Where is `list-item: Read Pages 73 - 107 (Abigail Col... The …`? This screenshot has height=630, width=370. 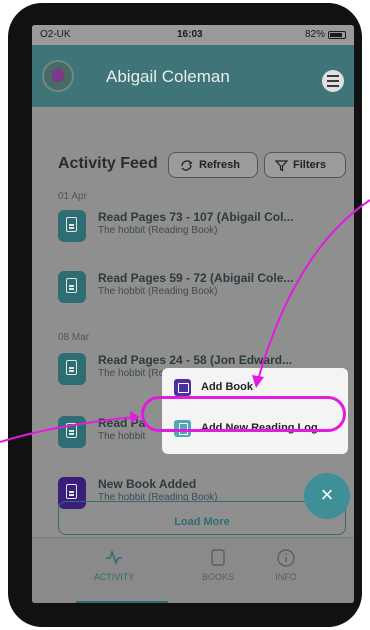 list-item: Read Pages 73 - 107 (Abigail Col... The … is located at coordinates (206, 230).